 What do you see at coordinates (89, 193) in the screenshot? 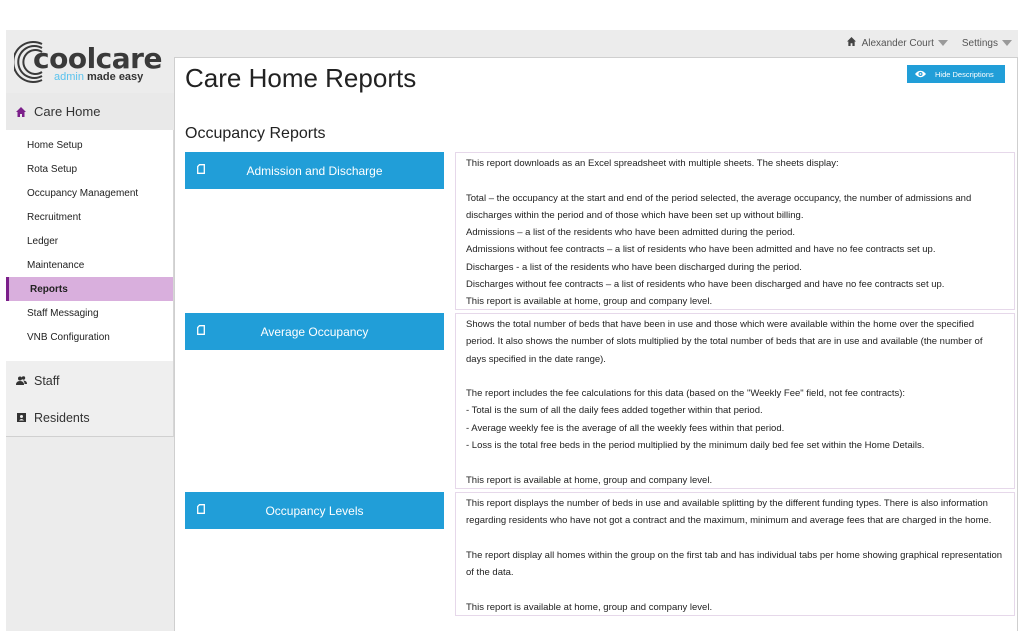
I see `sidebar-item-occupancy-management: Occupancy Management` at bounding box center [89, 193].